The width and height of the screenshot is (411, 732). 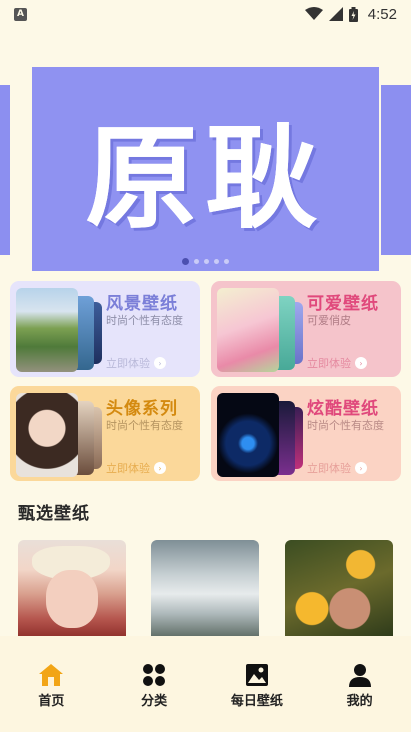 I want to click on status-bar: A 4:52, so click(x=205, y=14).